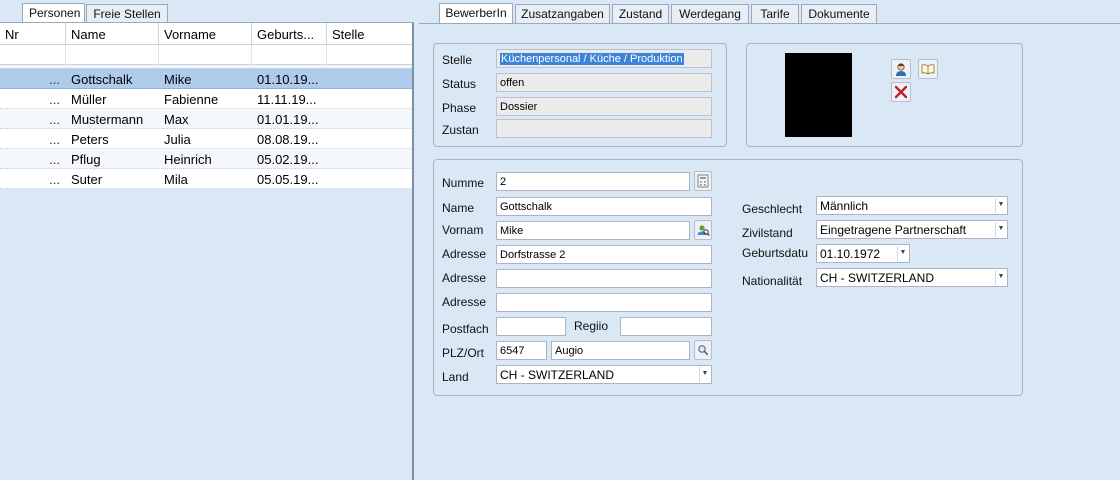  I want to click on cell-vorname: Julia, so click(177, 139).